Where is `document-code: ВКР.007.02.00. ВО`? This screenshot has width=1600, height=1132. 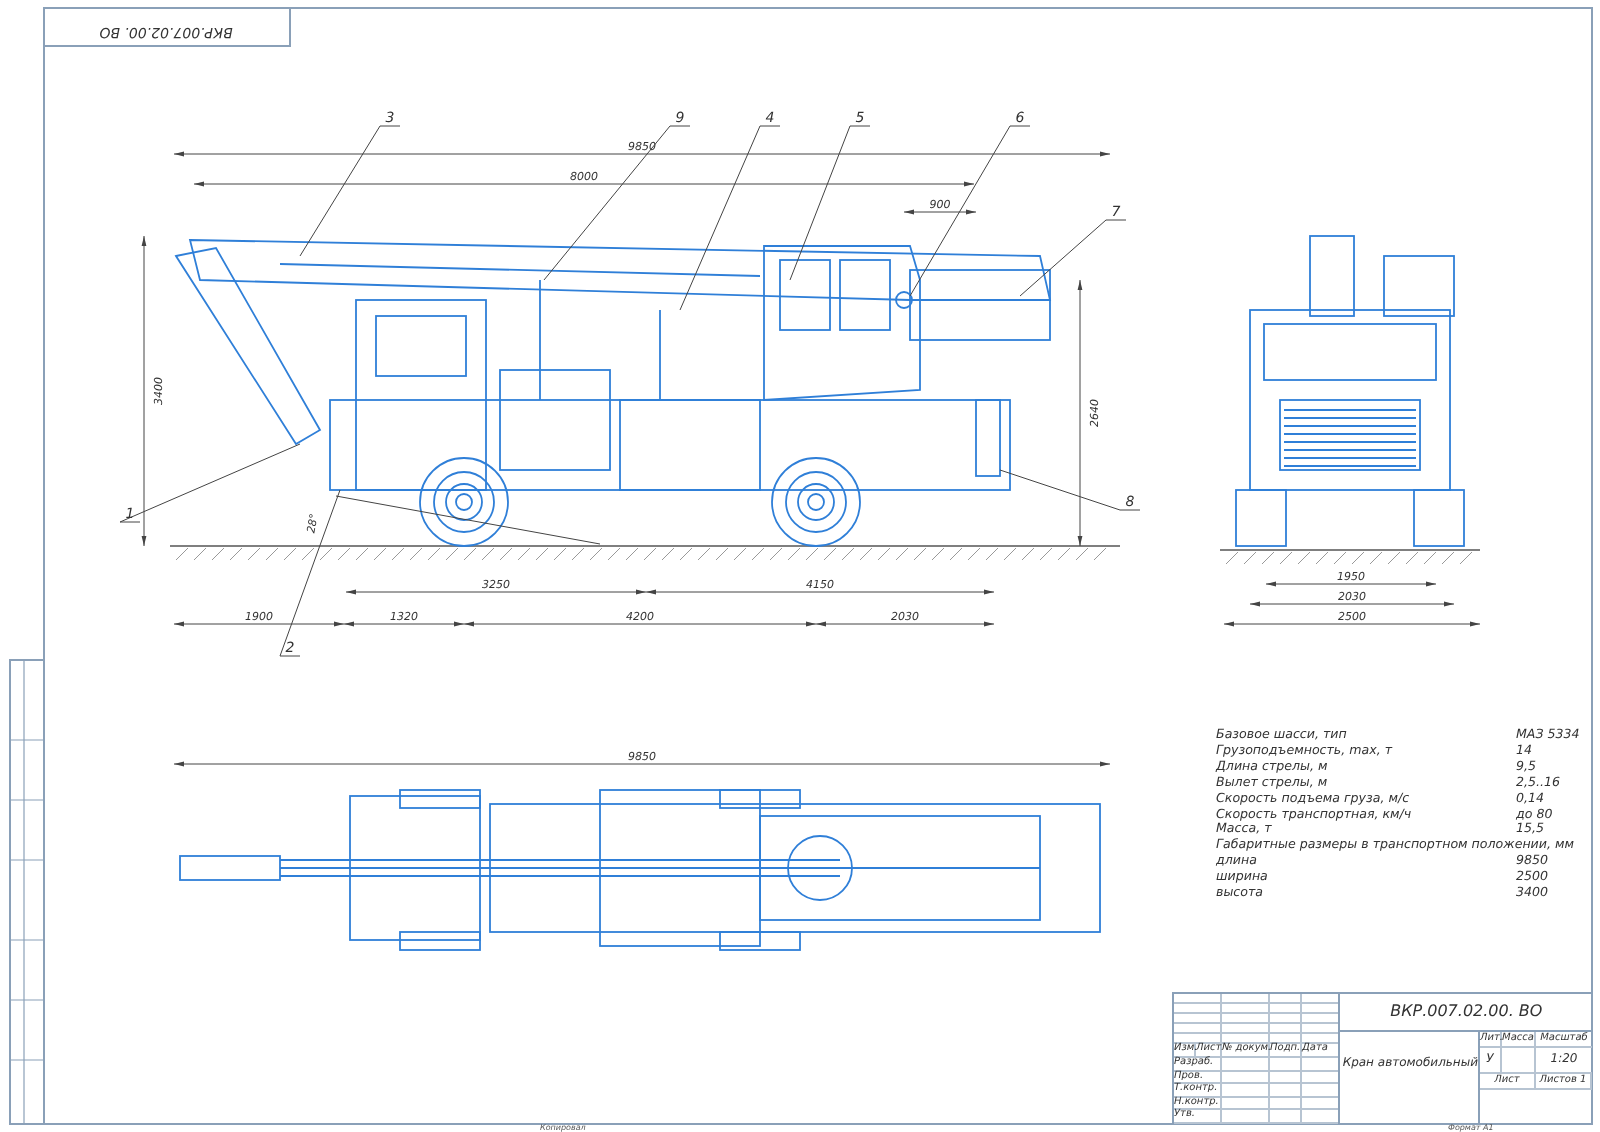
document-code: ВКР.007.02.00. ВО is located at coordinates (1466, 1013).